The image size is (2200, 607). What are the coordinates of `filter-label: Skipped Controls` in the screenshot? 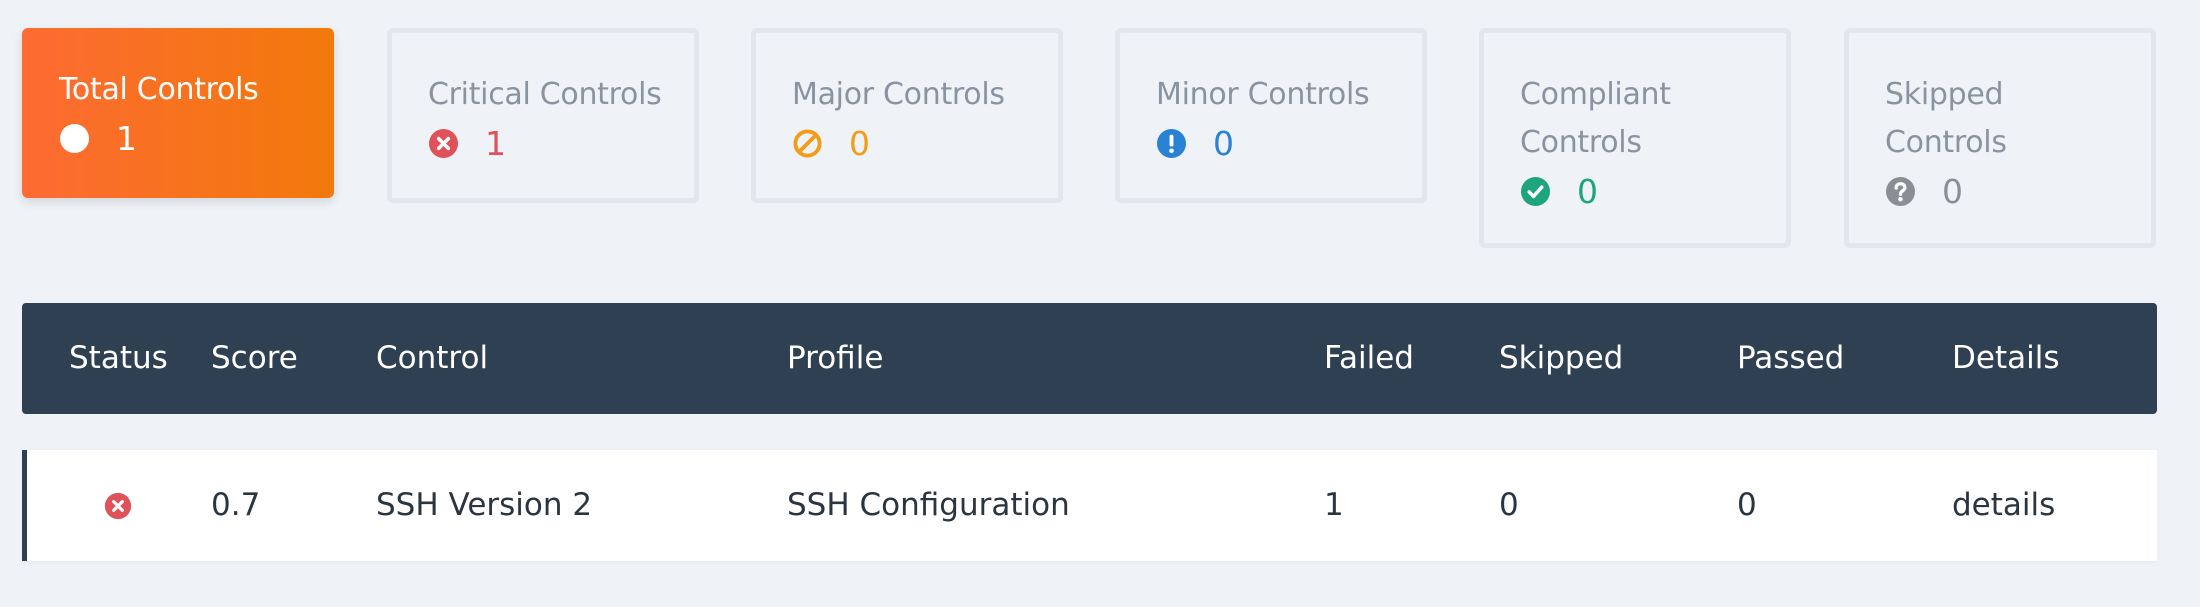 It's located at (2018, 119).